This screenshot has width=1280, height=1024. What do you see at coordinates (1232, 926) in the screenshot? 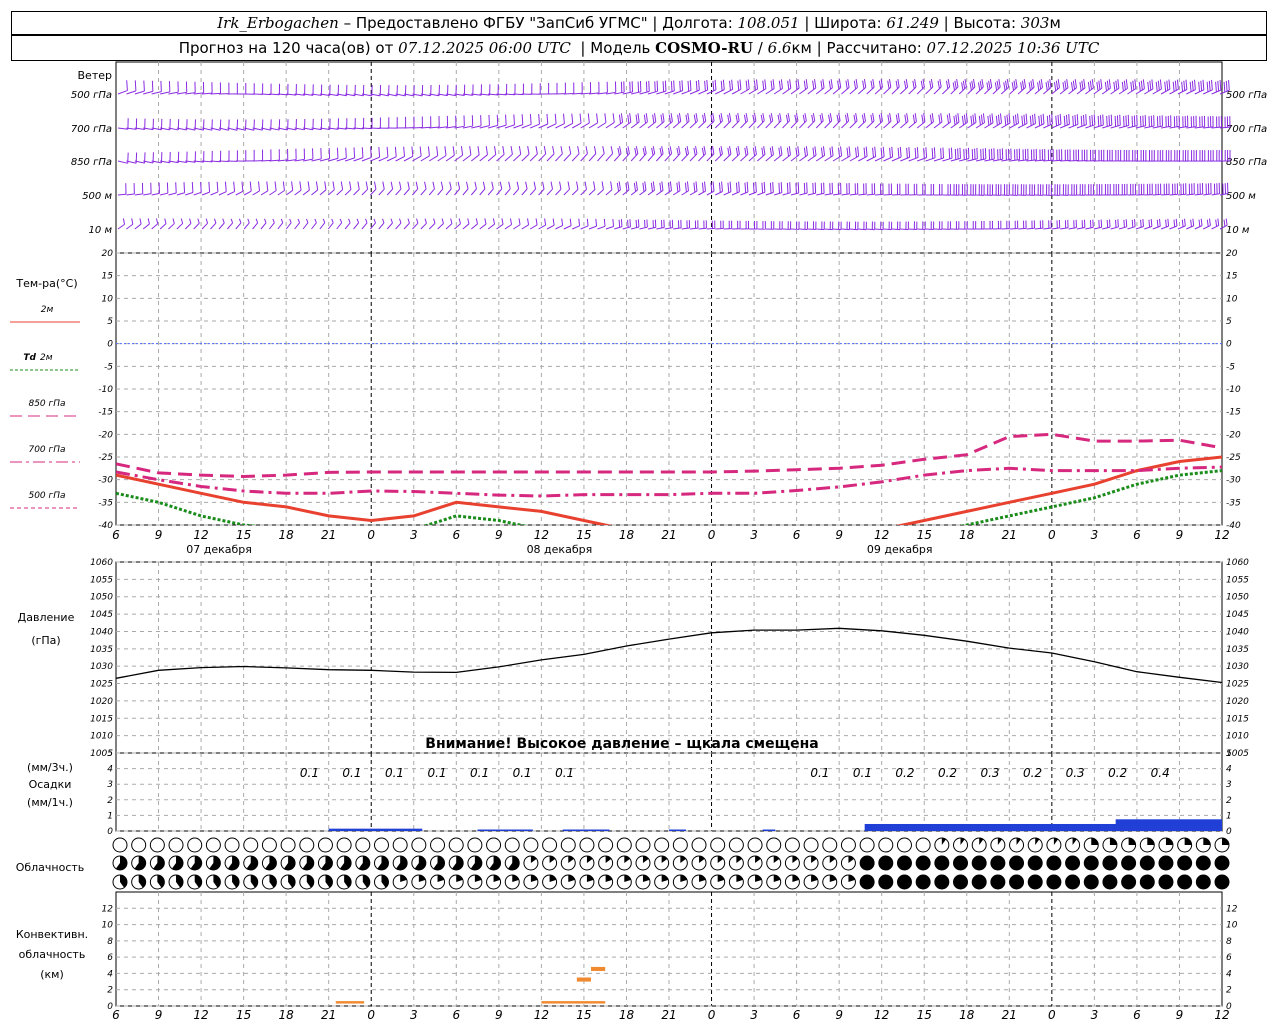
I see `conv-panel-ytick-right: 10` at bounding box center [1232, 926].